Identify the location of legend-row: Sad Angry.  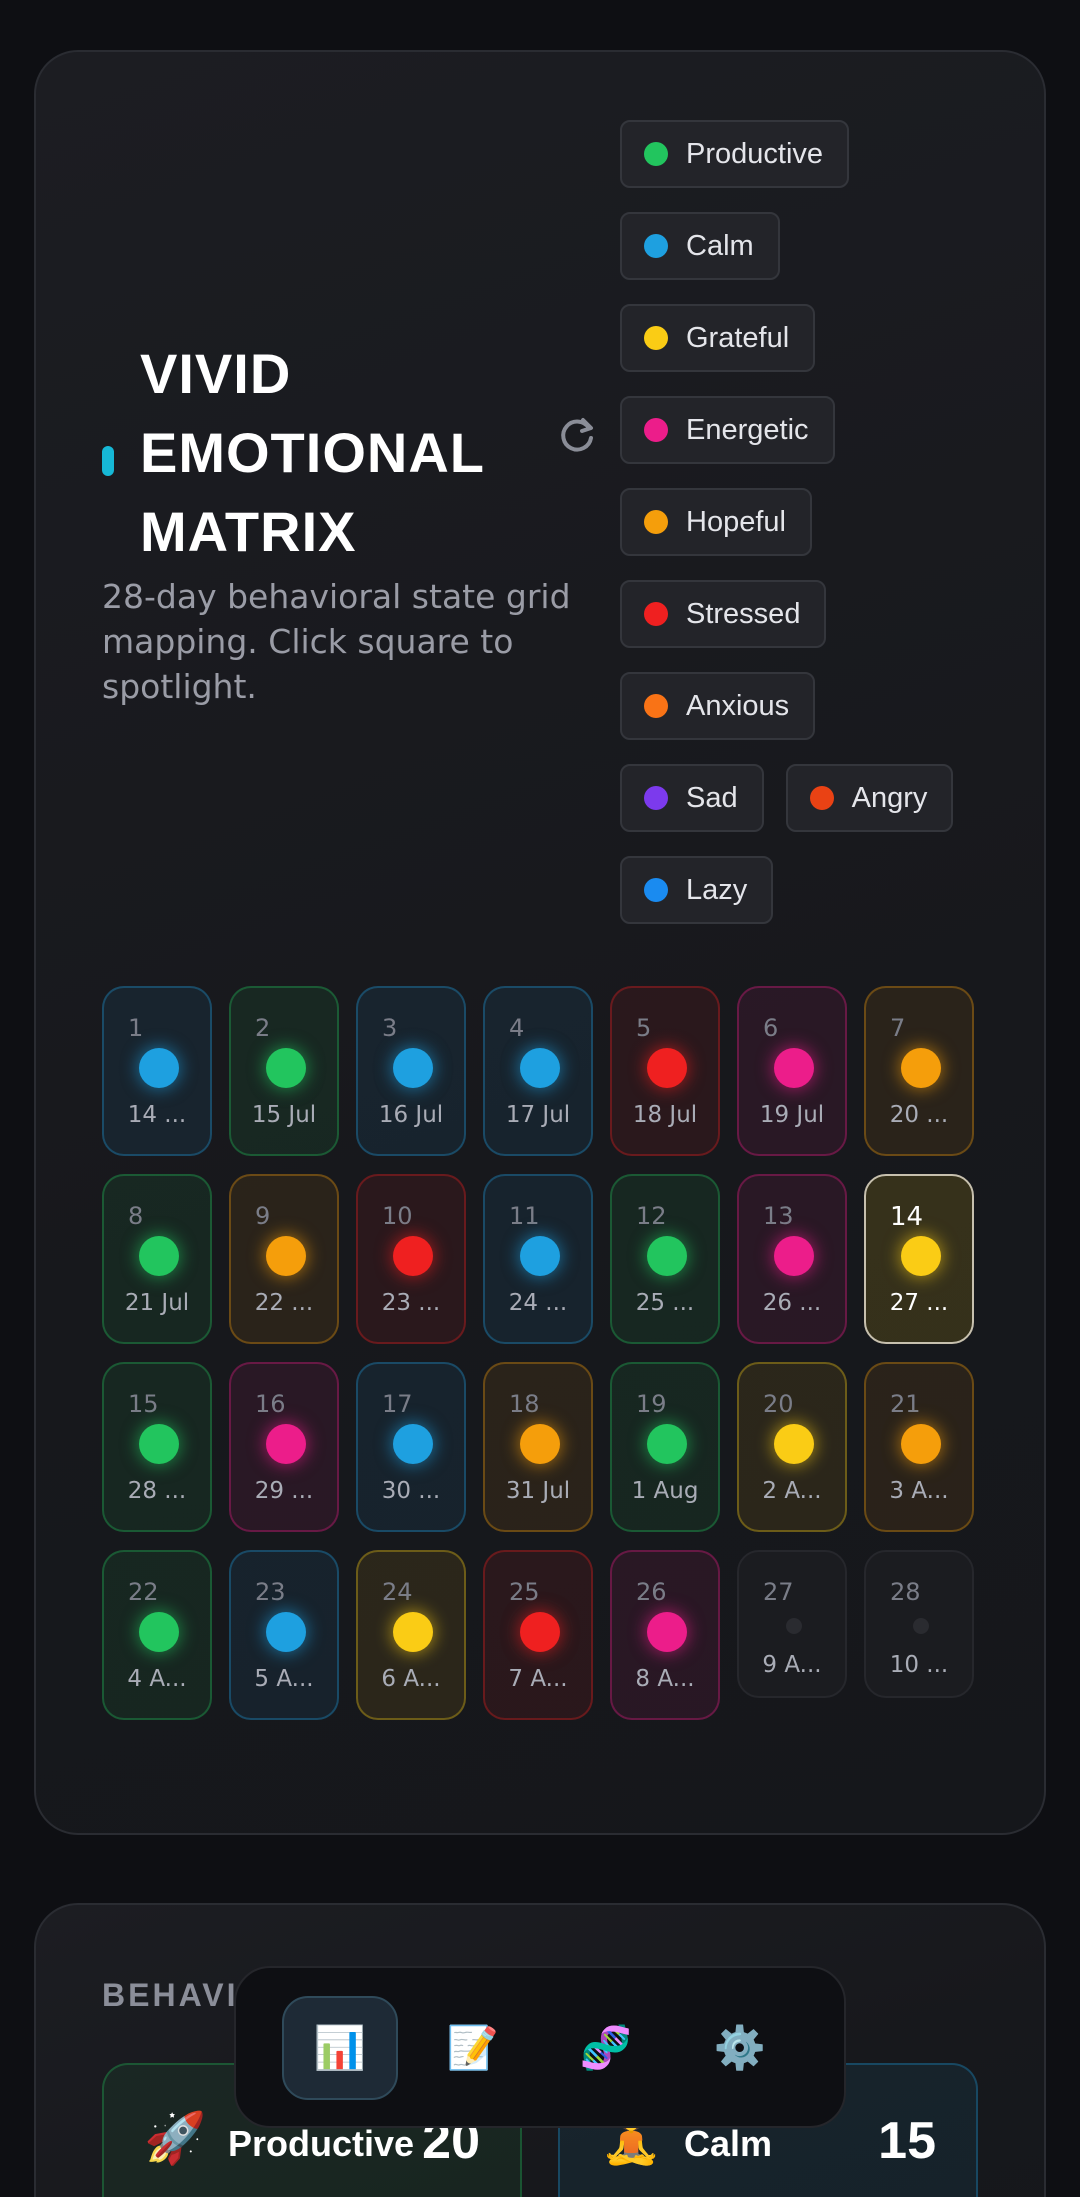
(810, 798).